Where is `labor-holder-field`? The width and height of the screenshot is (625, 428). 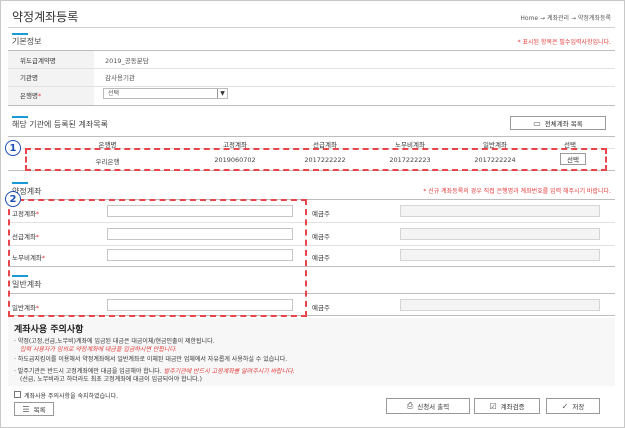 labor-holder-field is located at coordinates (500, 255).